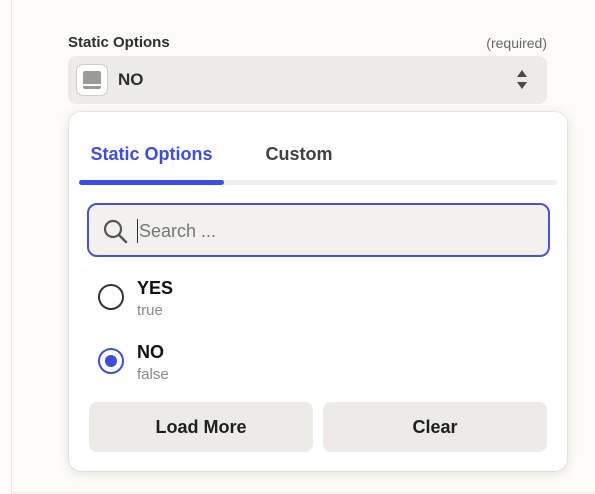 This screenshot has width=595, height=494. I want to click on option-yes: YES true, so click(315, 299).